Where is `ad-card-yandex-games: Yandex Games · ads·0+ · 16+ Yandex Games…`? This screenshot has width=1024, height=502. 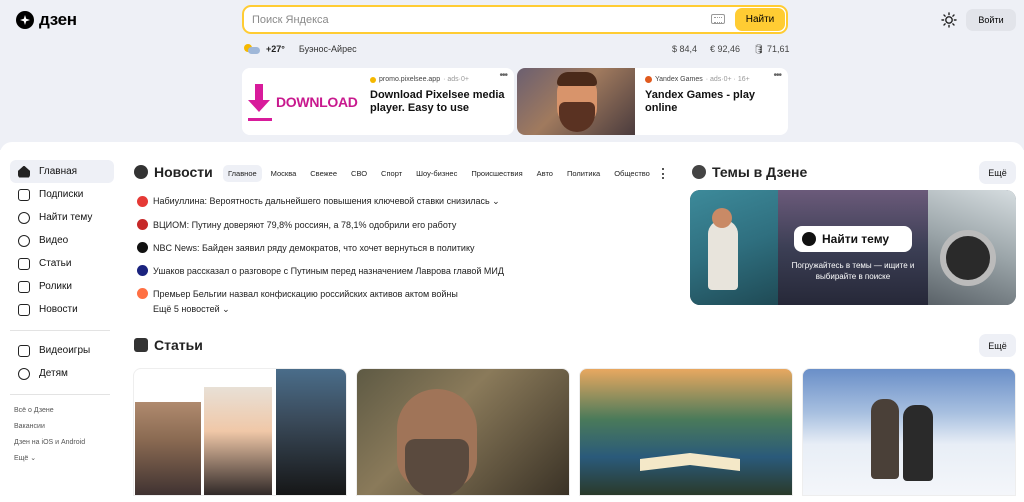 ad-card-yandex-games: Yandex Games · ads·0+ · 16+ Yandex Games… is located at coordinates (652, 101).